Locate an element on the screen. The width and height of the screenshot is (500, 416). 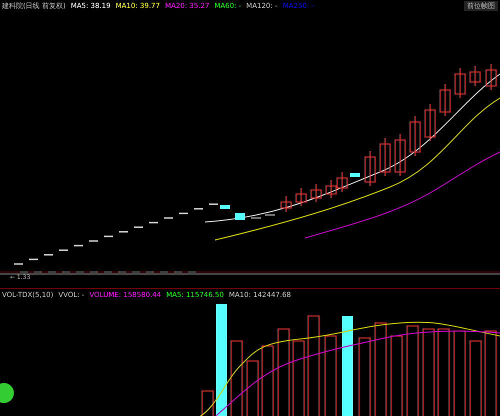
status-badge-icon is located at coordinates (7, 393).